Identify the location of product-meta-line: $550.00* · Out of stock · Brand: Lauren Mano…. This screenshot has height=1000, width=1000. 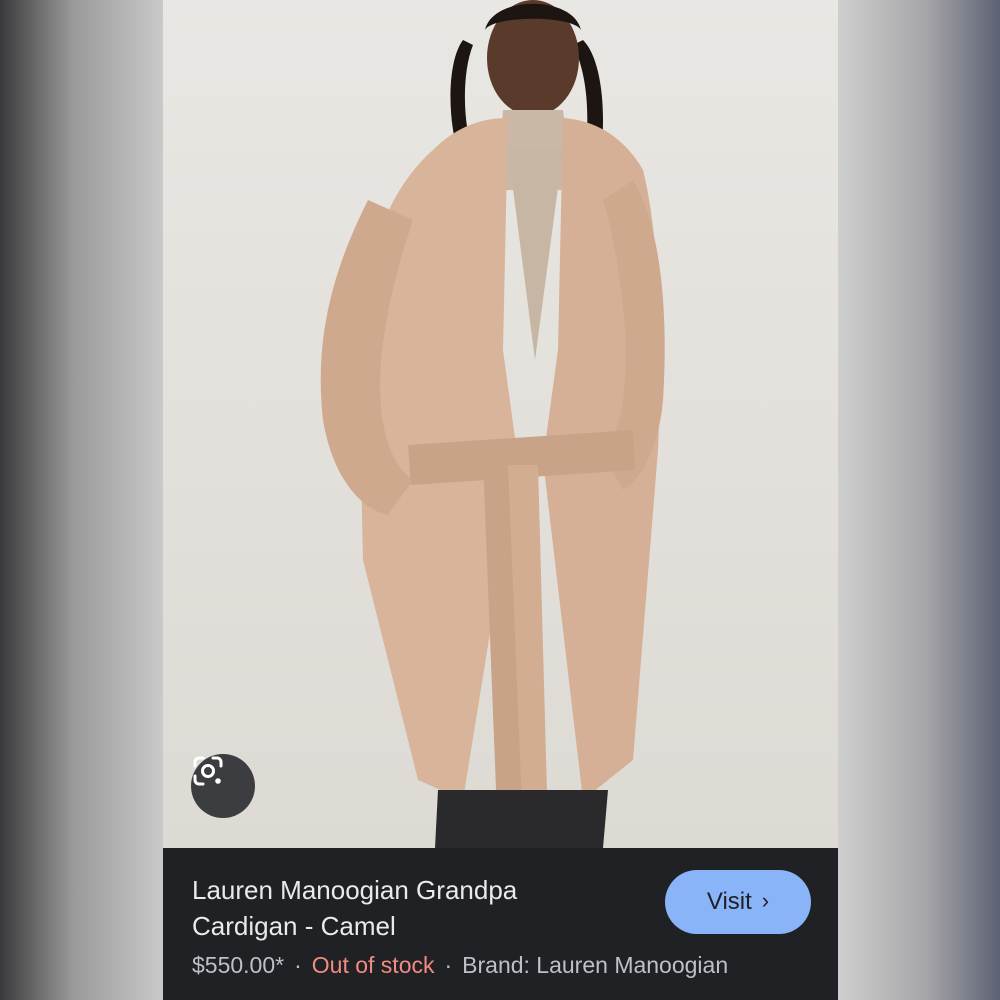
(460, 965).